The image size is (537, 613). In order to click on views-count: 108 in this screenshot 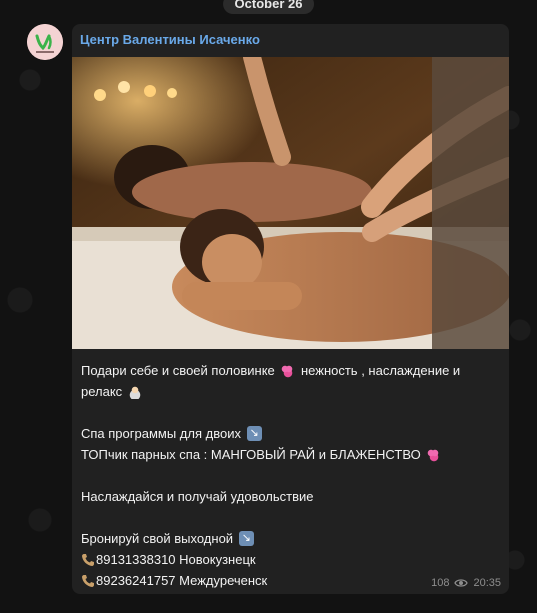, I will do `click(440, 583)`.